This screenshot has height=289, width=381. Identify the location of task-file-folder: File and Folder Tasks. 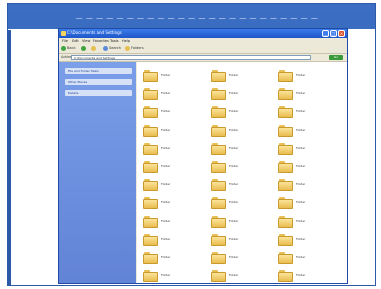
(98, 71).